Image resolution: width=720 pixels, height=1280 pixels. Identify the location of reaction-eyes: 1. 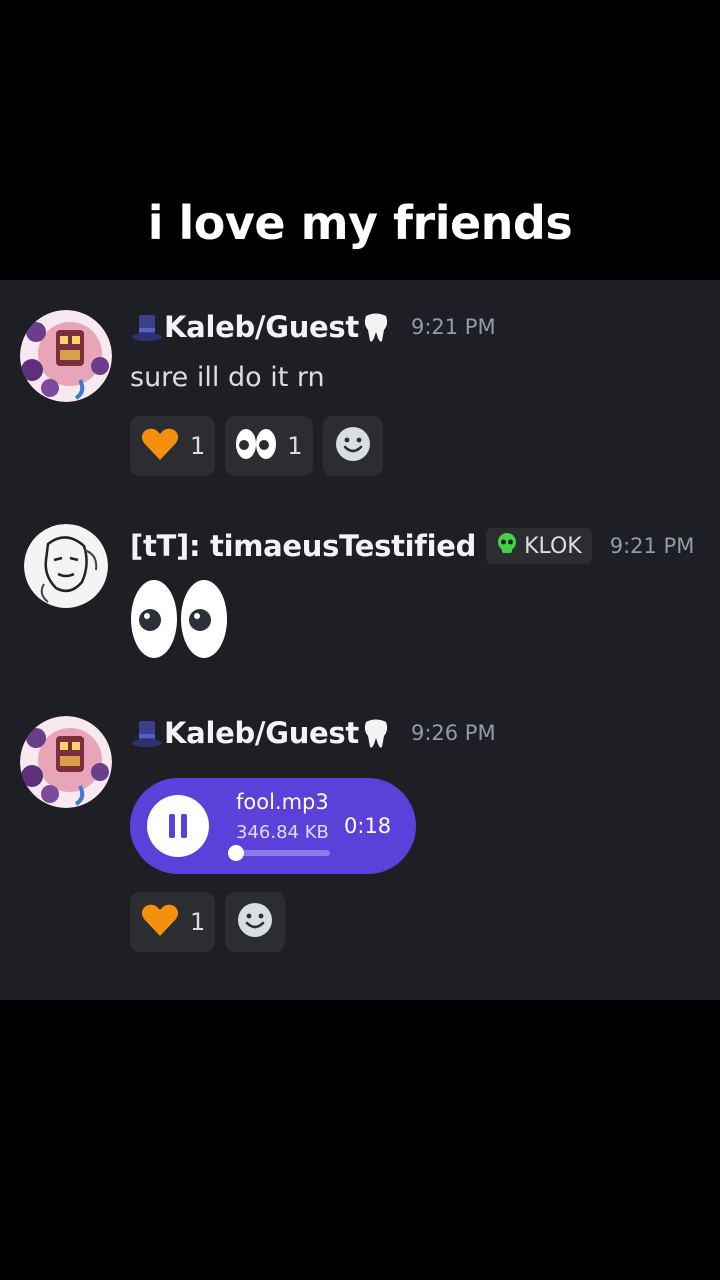
(269, 446).